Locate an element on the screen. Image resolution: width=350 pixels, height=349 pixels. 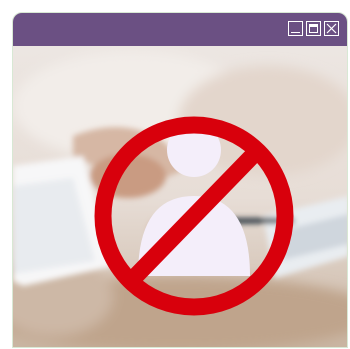
maximize-icon is located at coordinates (313, 28).